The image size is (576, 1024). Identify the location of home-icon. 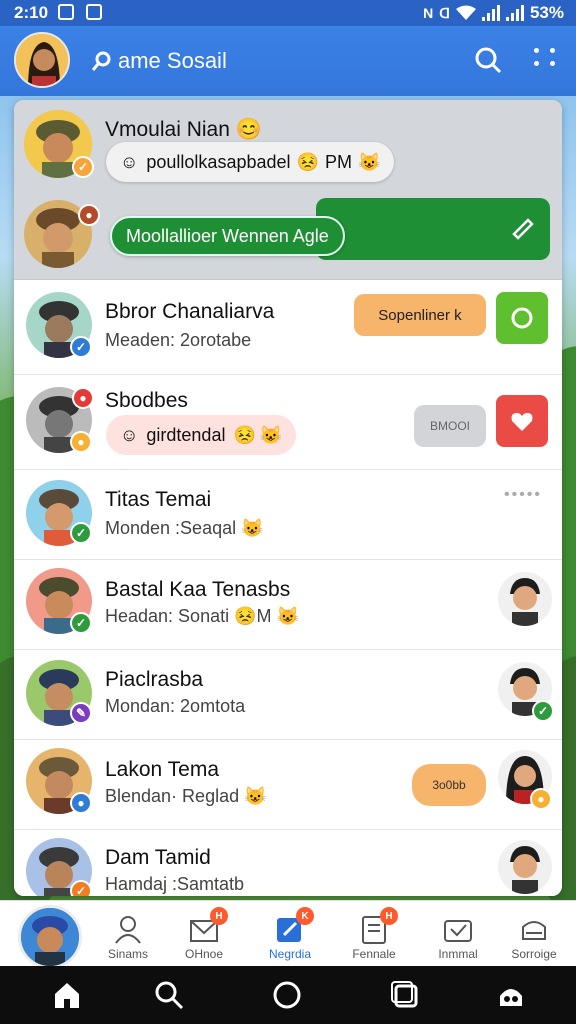
(67, 995).